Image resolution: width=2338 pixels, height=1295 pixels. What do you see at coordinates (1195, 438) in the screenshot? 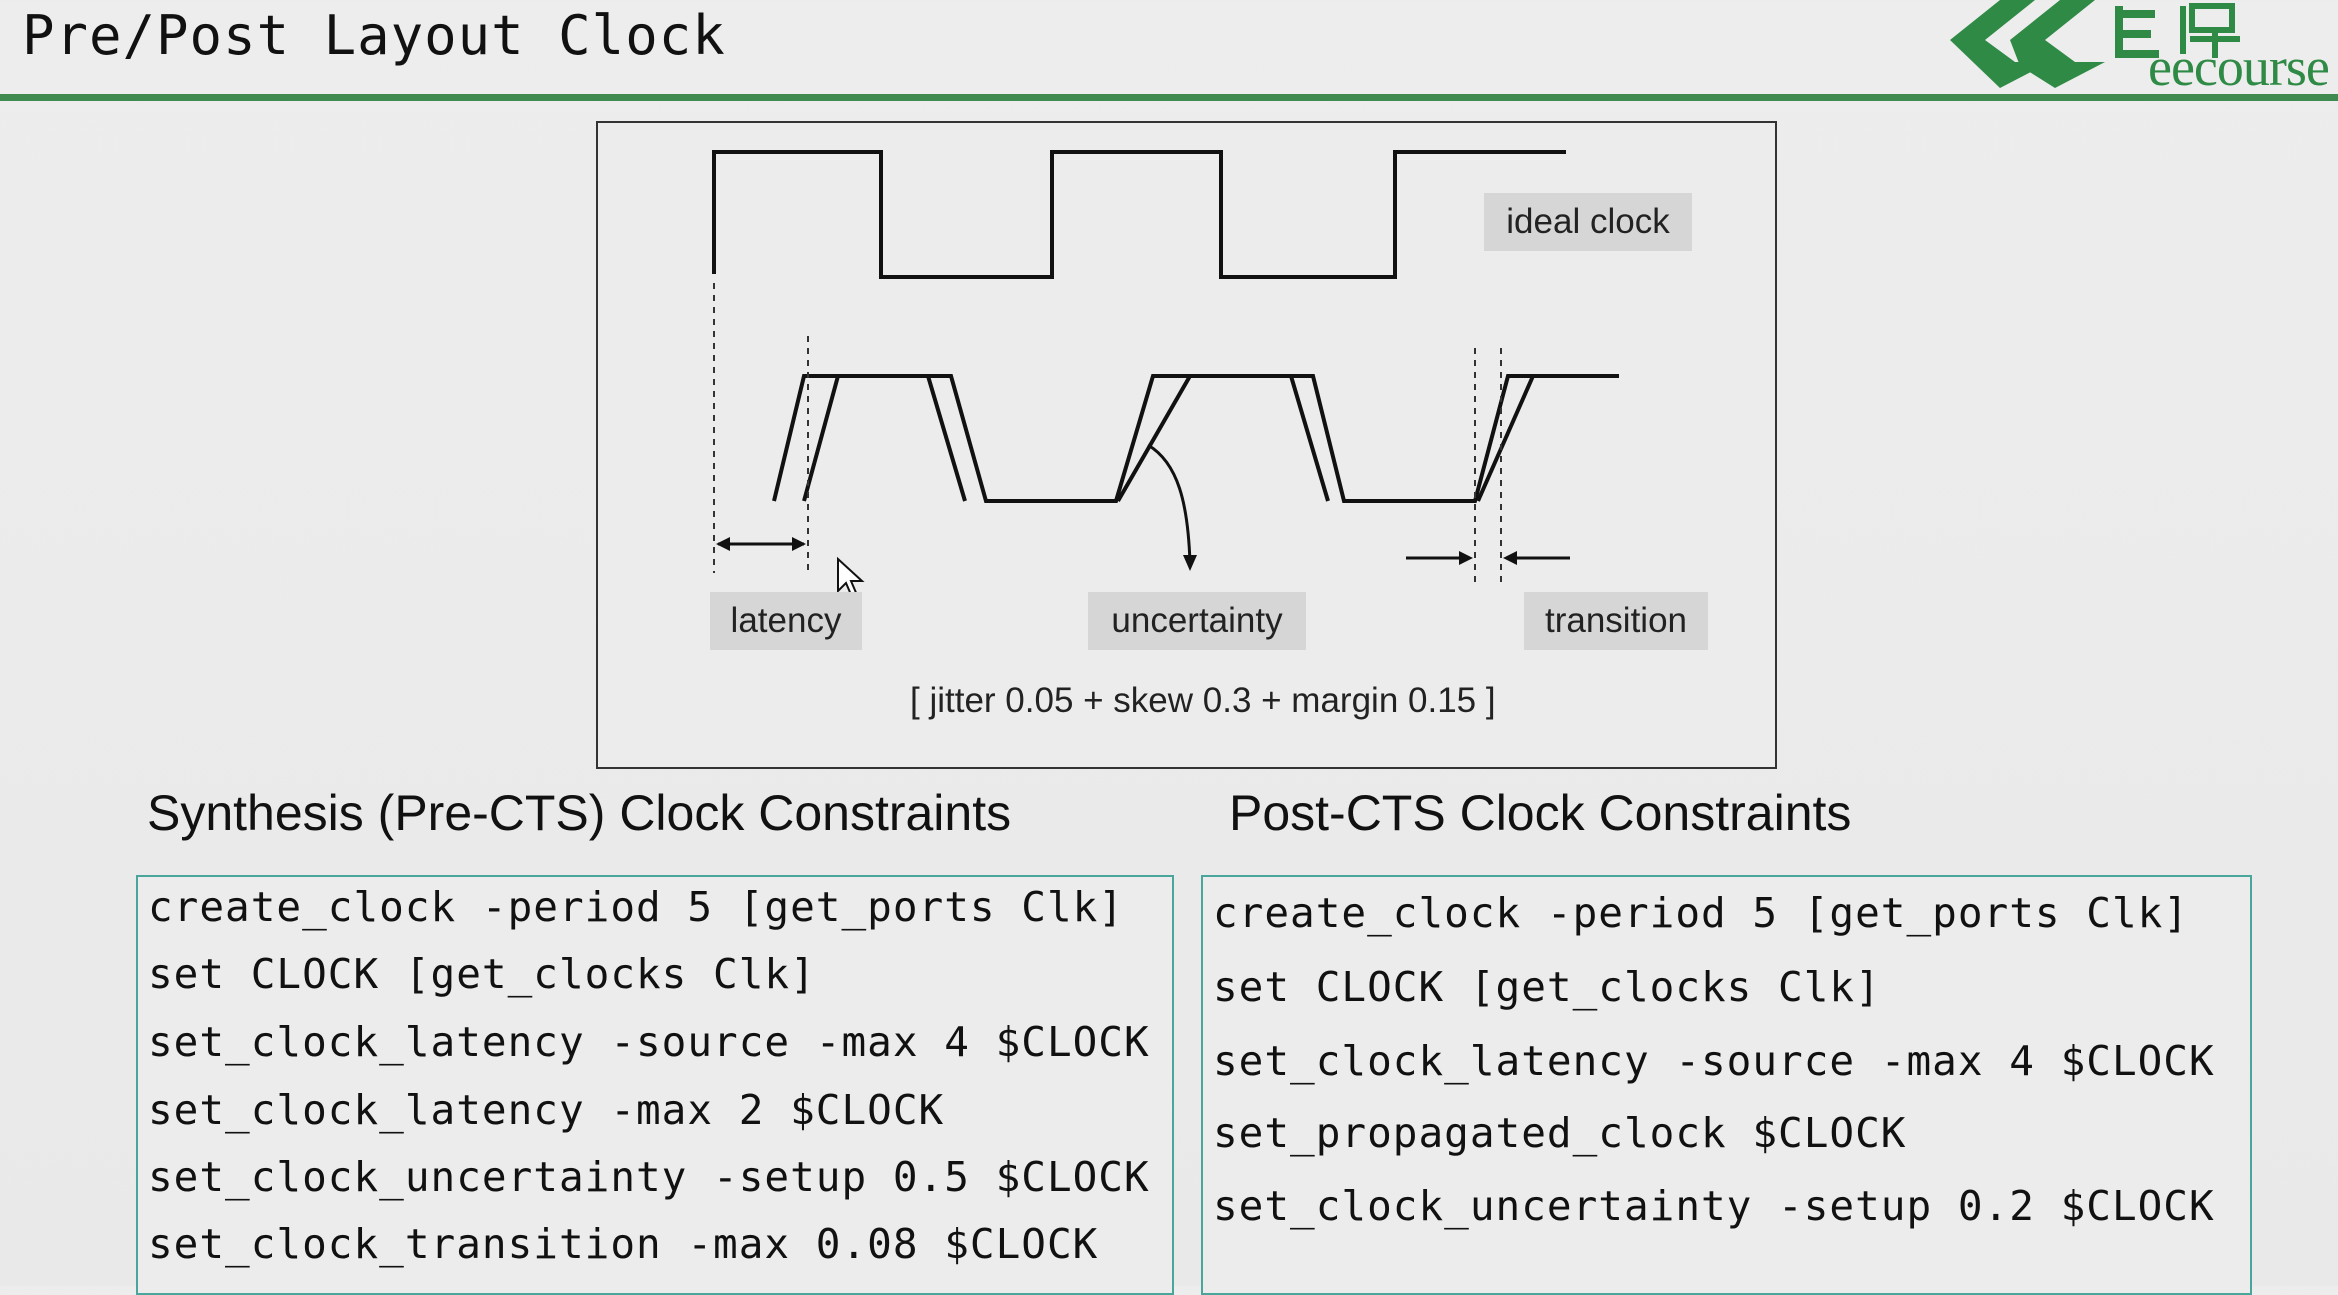
I see `real-clock-waveform-a` at bounding box center [1195, 438].